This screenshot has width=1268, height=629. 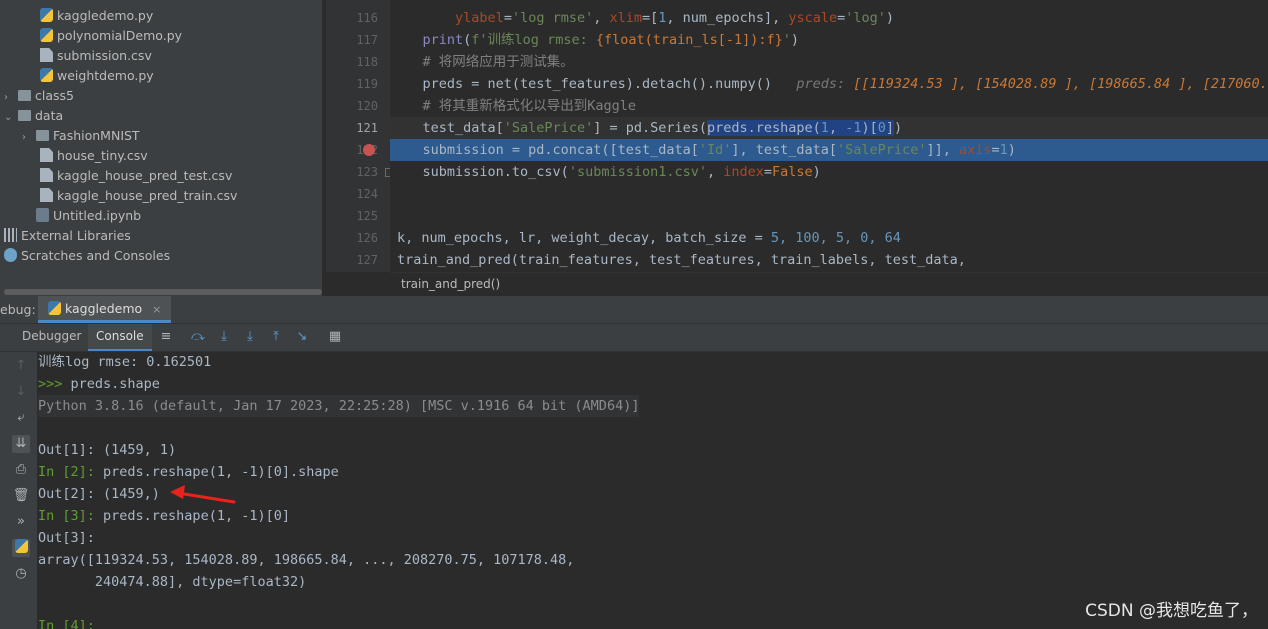 I want to click on project-tree-scrollbar, so click(x=161, y=292).